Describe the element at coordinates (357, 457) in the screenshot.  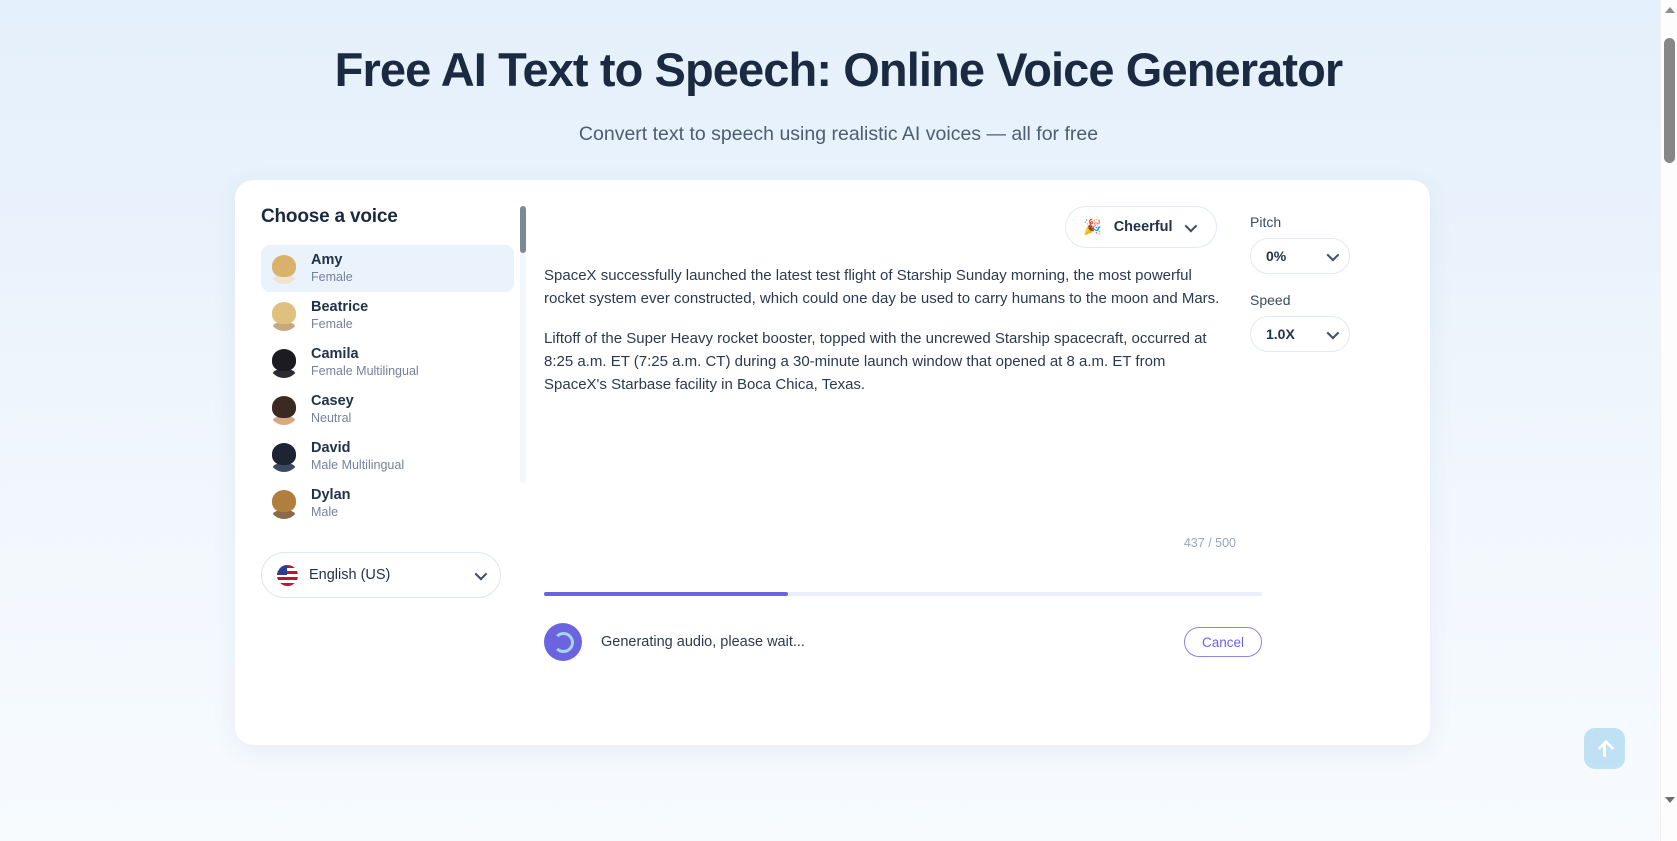
I see `voice-meta: David Male Multilingual` at that location.